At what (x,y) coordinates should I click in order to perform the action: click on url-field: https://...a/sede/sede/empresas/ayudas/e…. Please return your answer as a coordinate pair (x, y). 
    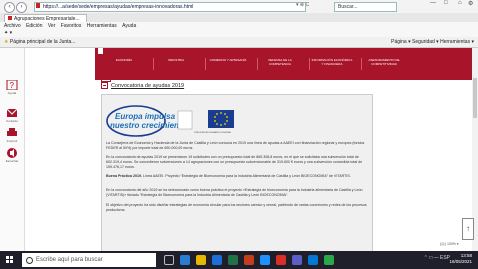
    Looking at the image, I should click on (170, 7).